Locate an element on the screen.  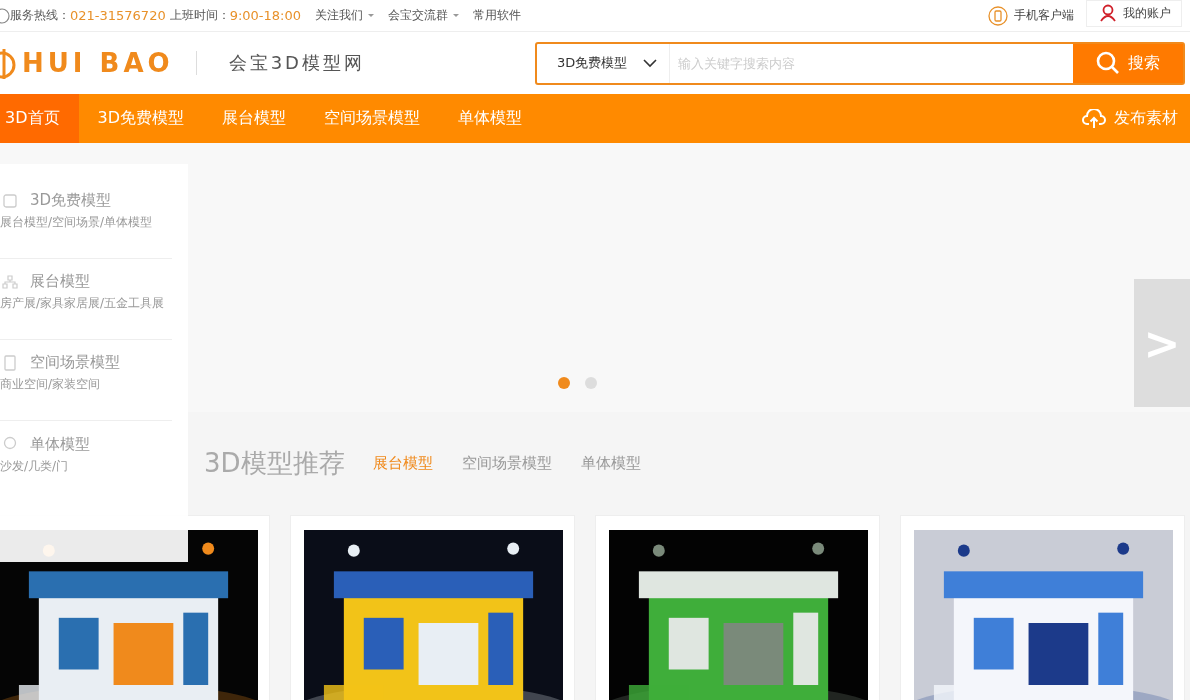
sidebar-subtitle: 沙发/几类/门 is located at coordinates (35, 466).